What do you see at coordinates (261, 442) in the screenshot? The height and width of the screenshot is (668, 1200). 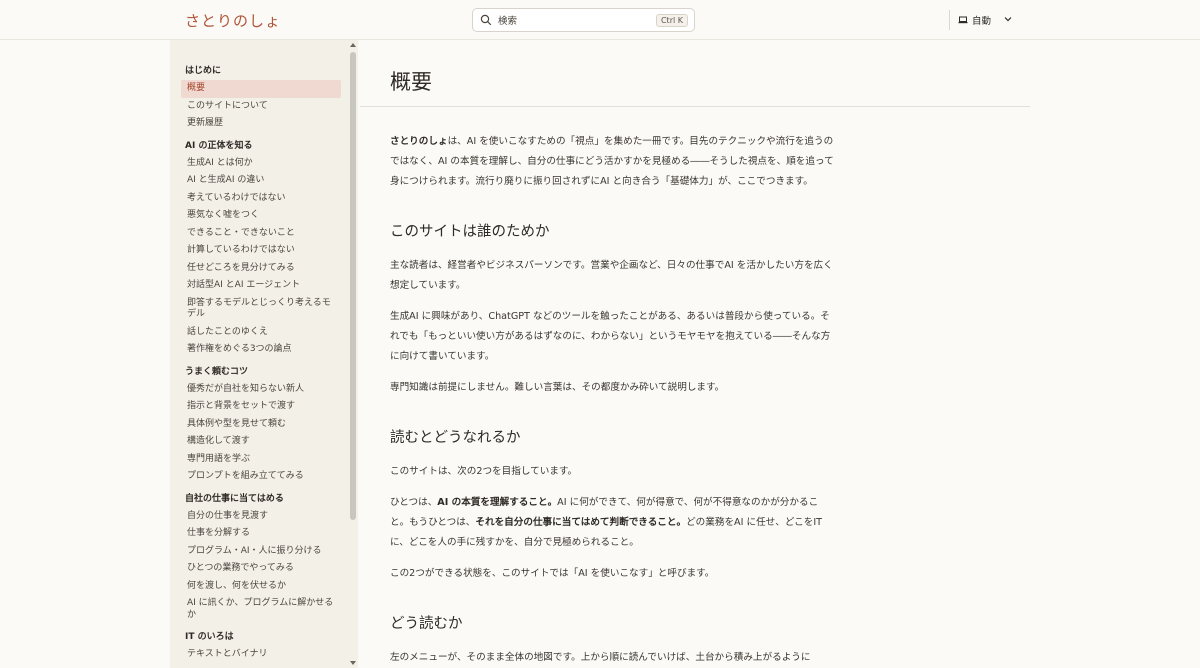 I see `sidebar-item: 構造化して渡す` at bounding box center [261, 442].